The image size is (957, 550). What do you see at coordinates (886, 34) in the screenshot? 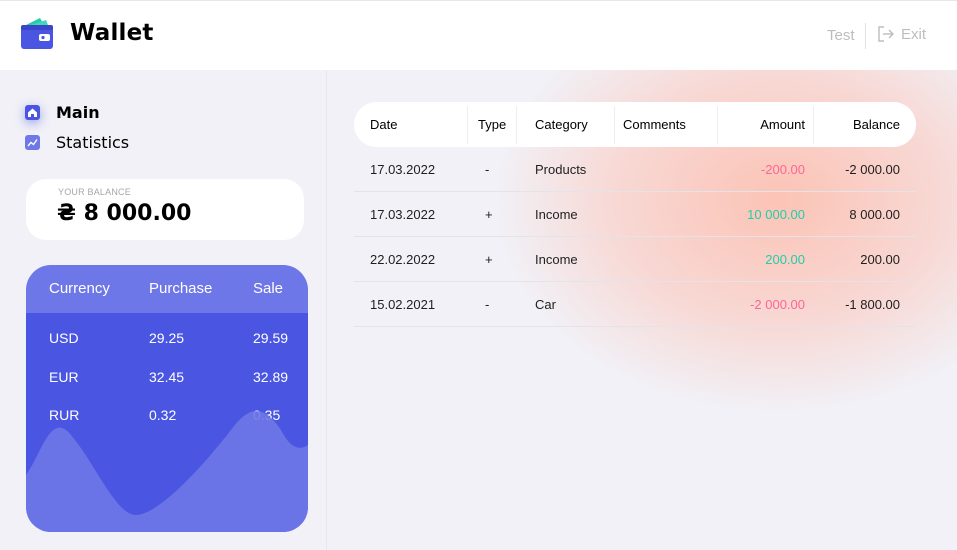
I see `exit-icon` at bounding box center [886, 34].